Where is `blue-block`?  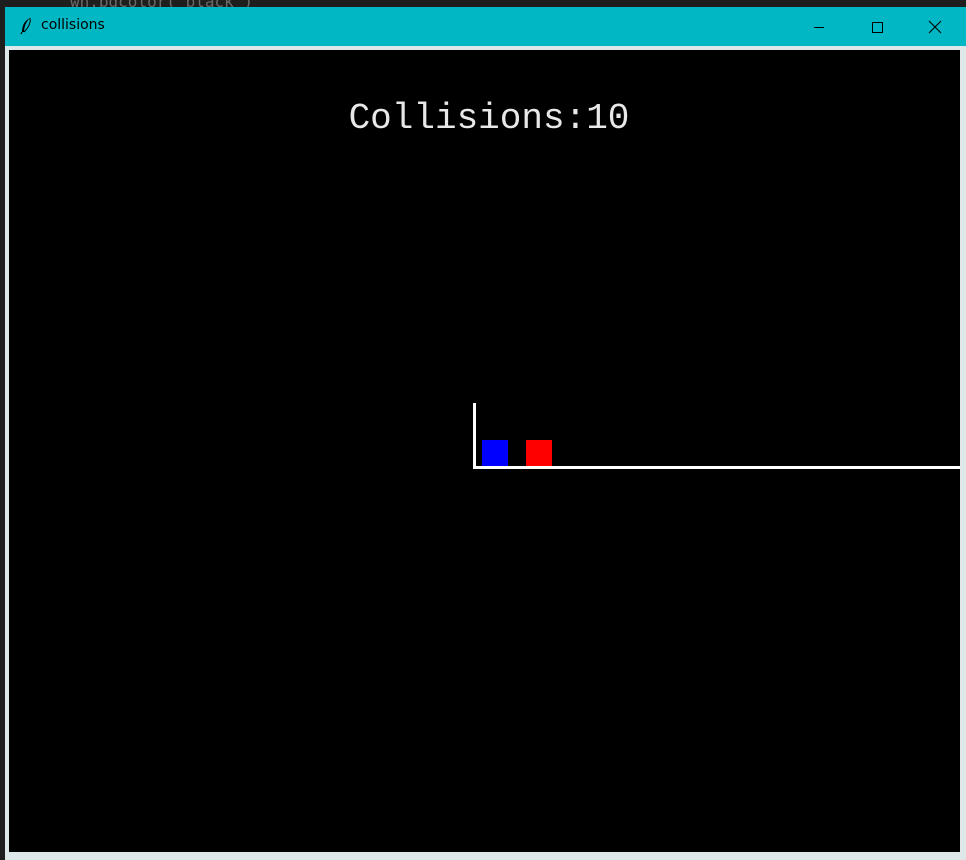
blue-block is located at coordinates (495, 453).